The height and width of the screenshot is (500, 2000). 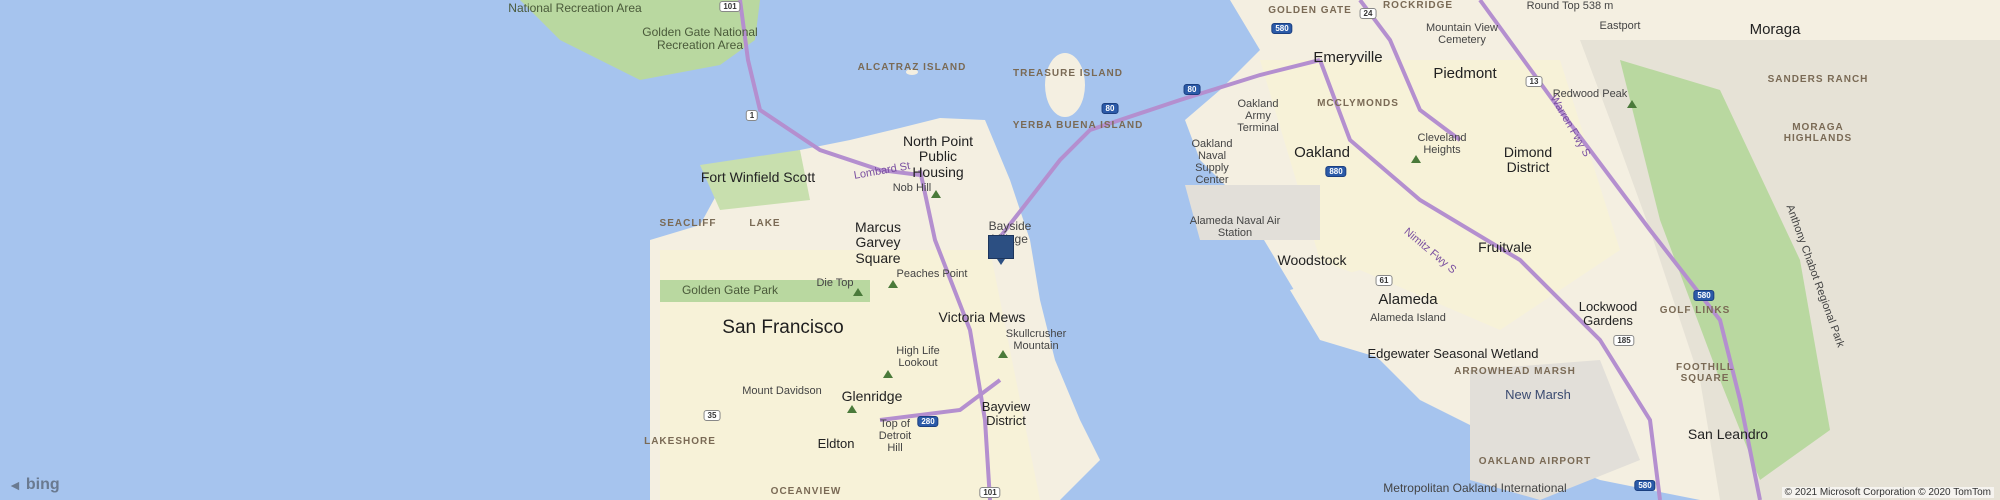 What do you see at coordinates (912, 188) in the screenshot?
I see `nob-hill-label: Nob Hill` at bounding box center [912, 188].